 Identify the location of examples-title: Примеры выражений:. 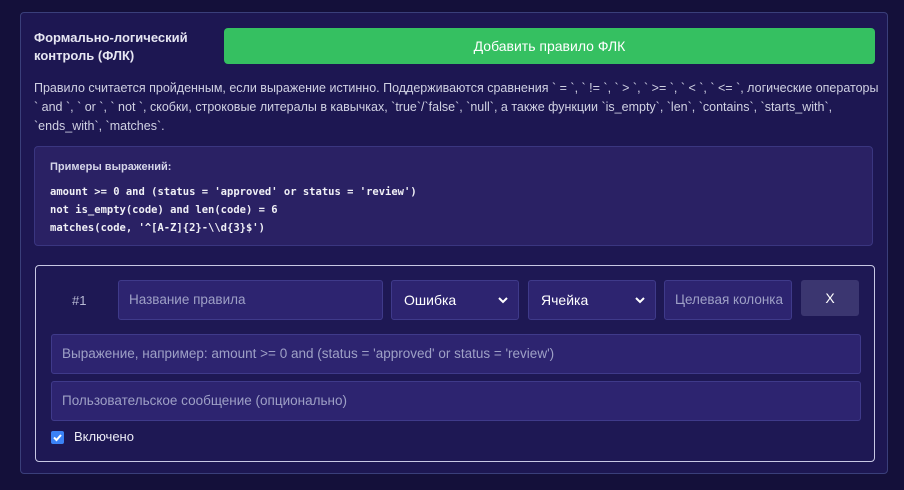
(111, 167).